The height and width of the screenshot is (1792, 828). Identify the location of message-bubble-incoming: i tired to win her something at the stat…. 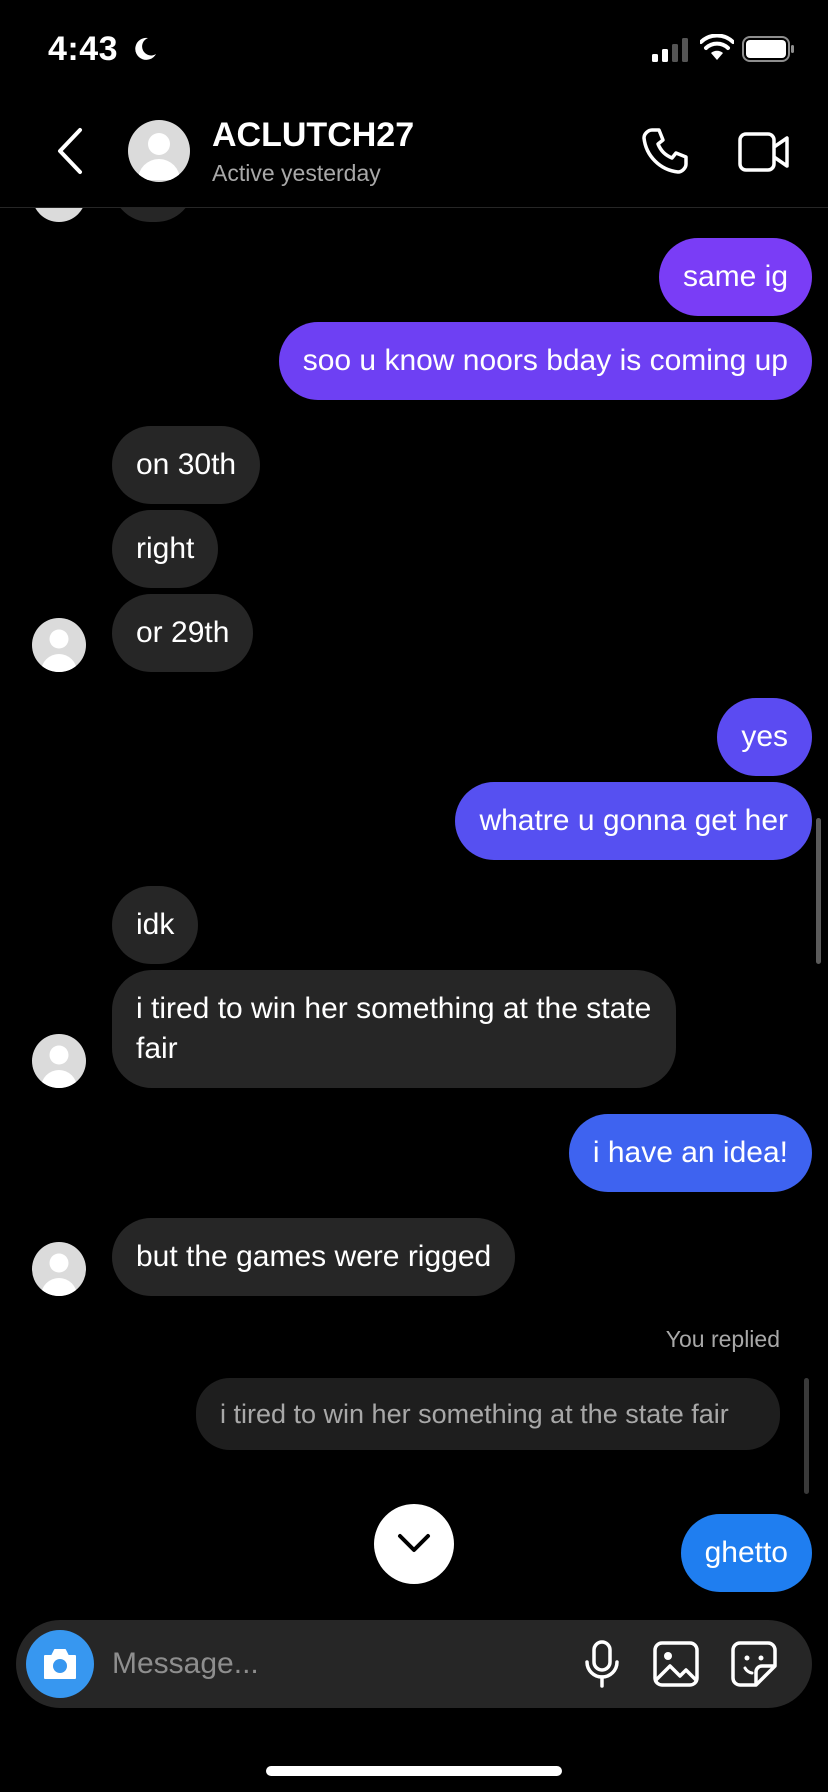
(394, 1029).